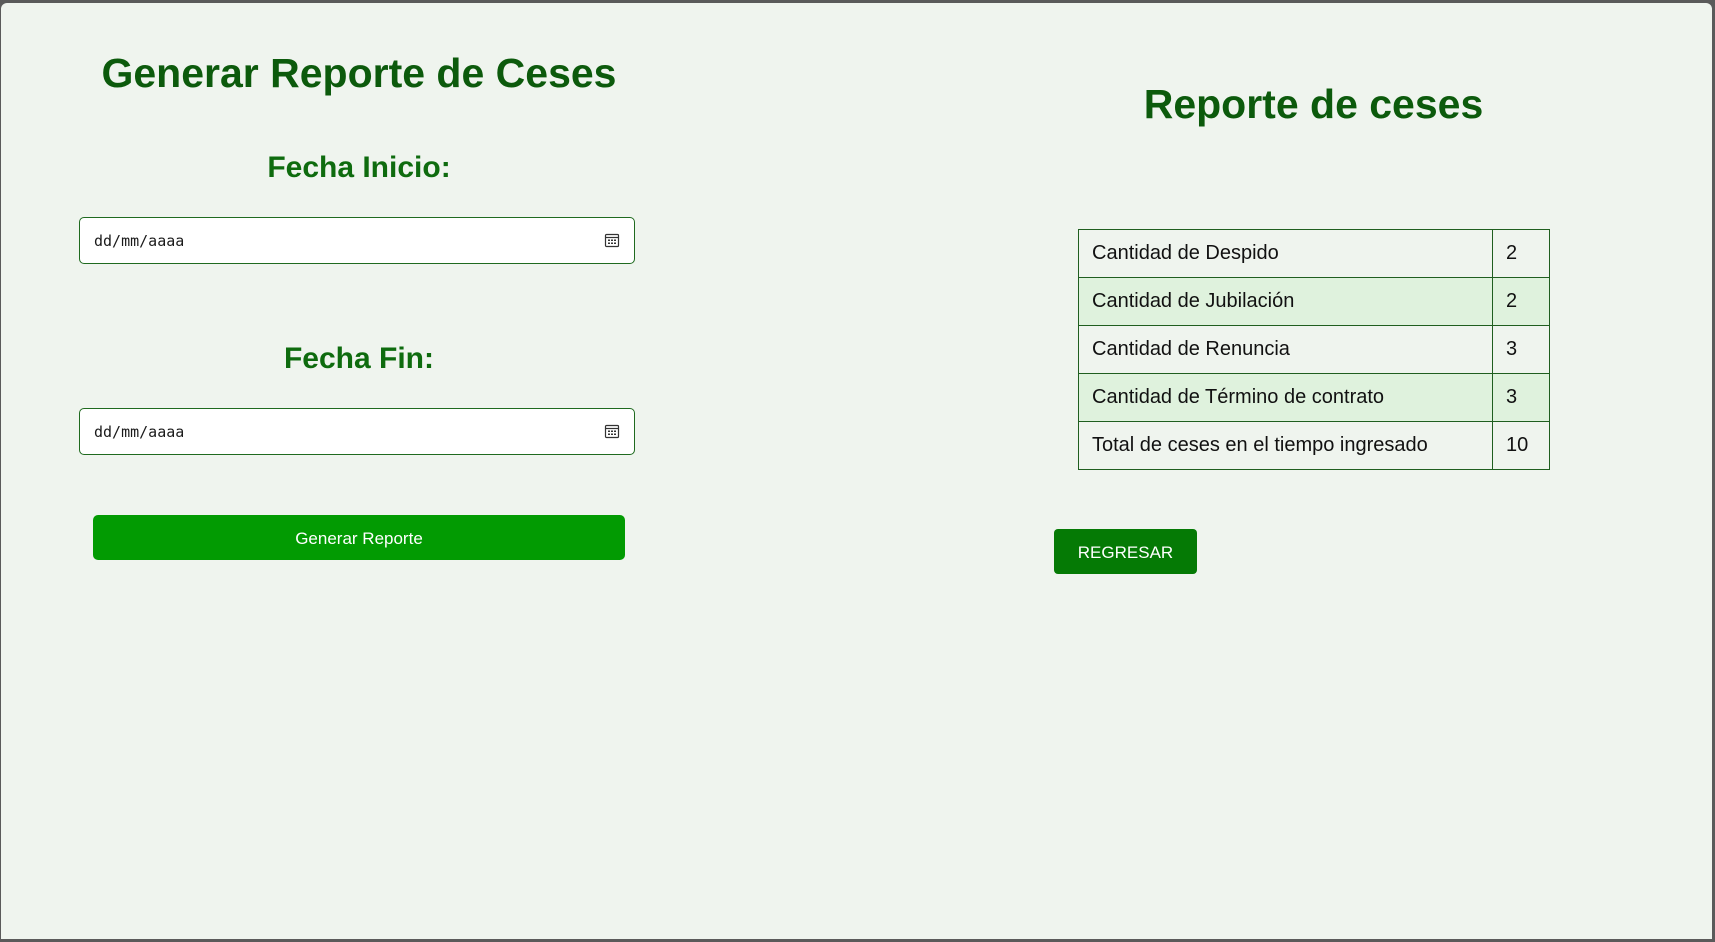 The width and height of the screenshot is (1715, 942). I want to click on end-date-placeholder: dd/mm/aaaa, so click(139, 432).